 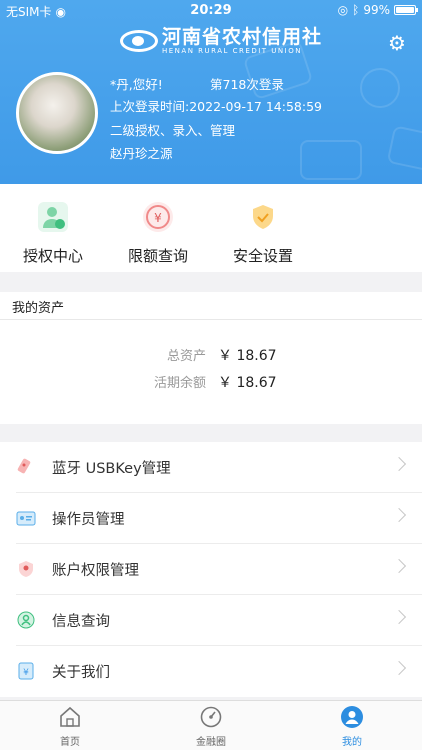 I want to click on decor-circle-shape, so click(x=380, y=88).